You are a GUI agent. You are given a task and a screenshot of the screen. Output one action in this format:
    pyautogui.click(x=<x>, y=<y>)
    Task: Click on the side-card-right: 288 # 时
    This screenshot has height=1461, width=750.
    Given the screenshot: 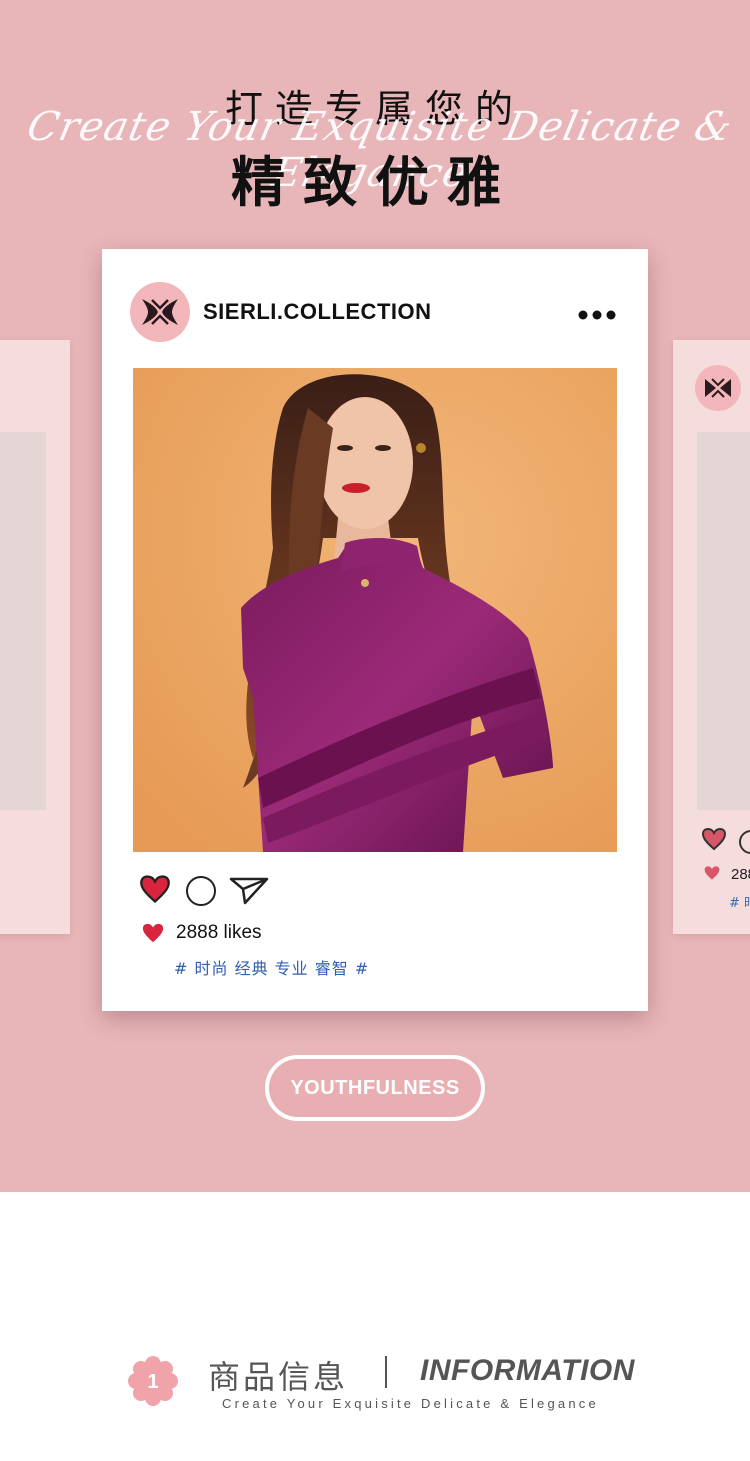 What is the action you would take?
    pyautogui.click(x=711, y=637)
    